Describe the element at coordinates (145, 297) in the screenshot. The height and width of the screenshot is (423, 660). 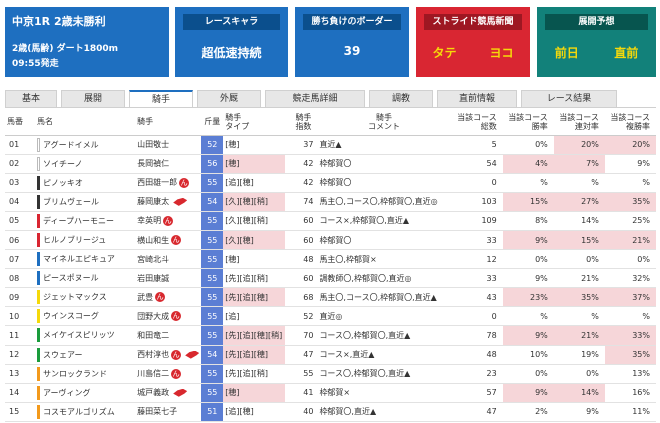
I see `jockey-name-link: 武豊` at that location.